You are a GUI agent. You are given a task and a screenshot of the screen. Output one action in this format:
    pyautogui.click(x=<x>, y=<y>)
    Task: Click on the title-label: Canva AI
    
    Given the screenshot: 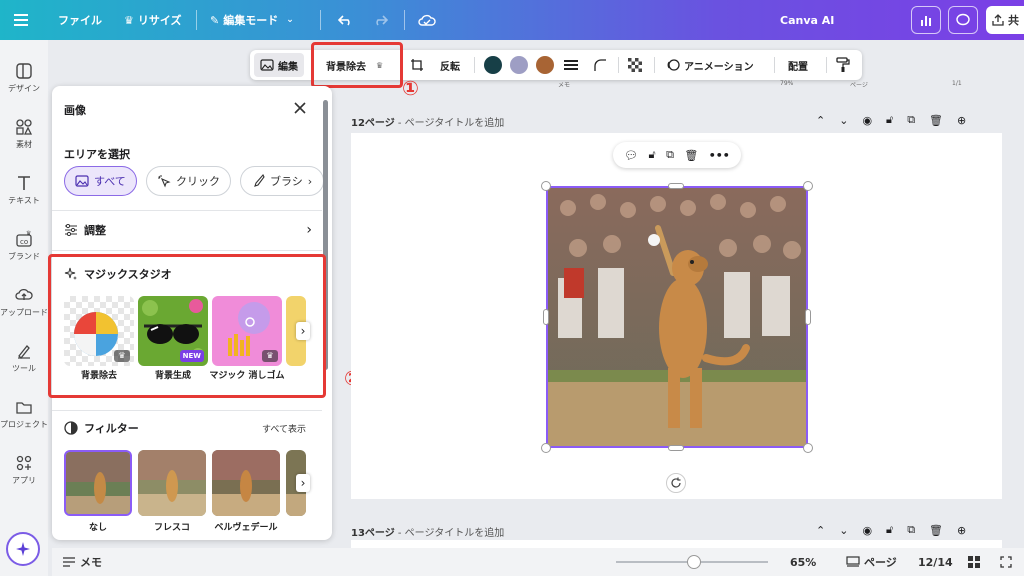 What is the action you would take?
    pyautogui.click(x=807, y=20)
    